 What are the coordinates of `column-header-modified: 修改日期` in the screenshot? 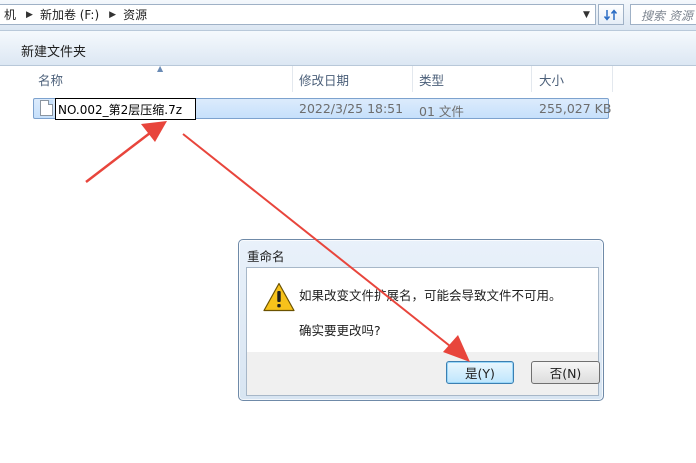 It's located at (324, 79).